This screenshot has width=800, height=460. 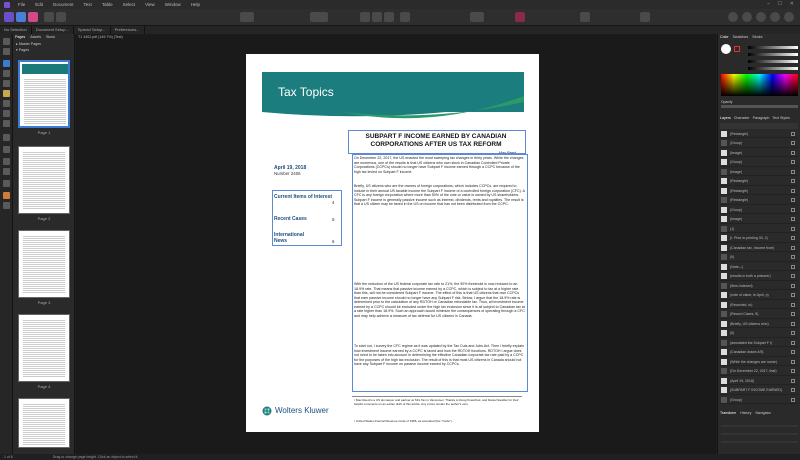 I want to click on pages-toggle: ▾ Pages, so click(x=22, y=50).